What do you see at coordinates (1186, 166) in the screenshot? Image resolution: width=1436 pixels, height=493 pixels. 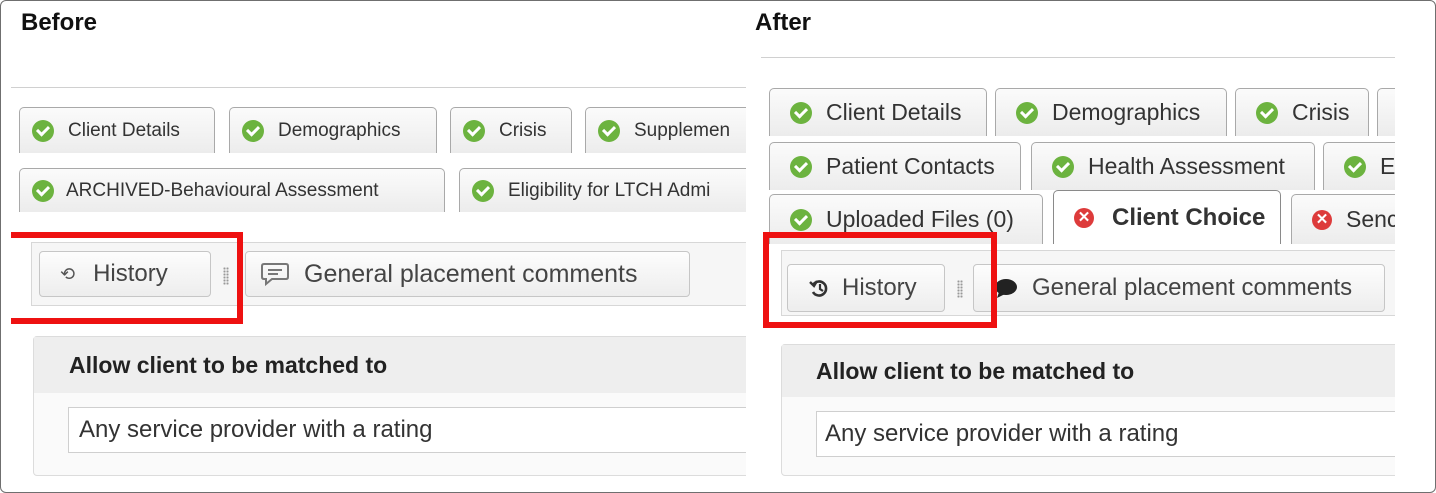 I see `tab-label: Health Assessment` at bounding box center [1186, 166].